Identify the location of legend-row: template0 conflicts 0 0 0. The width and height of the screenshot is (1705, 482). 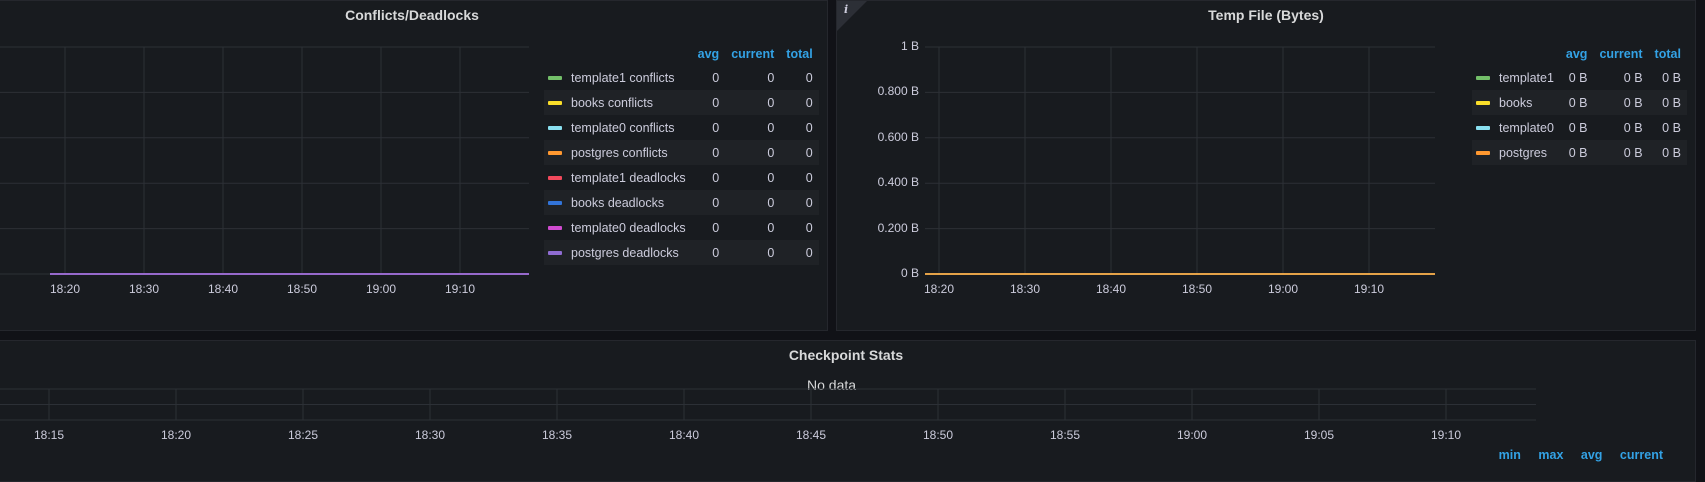
(681, 127).